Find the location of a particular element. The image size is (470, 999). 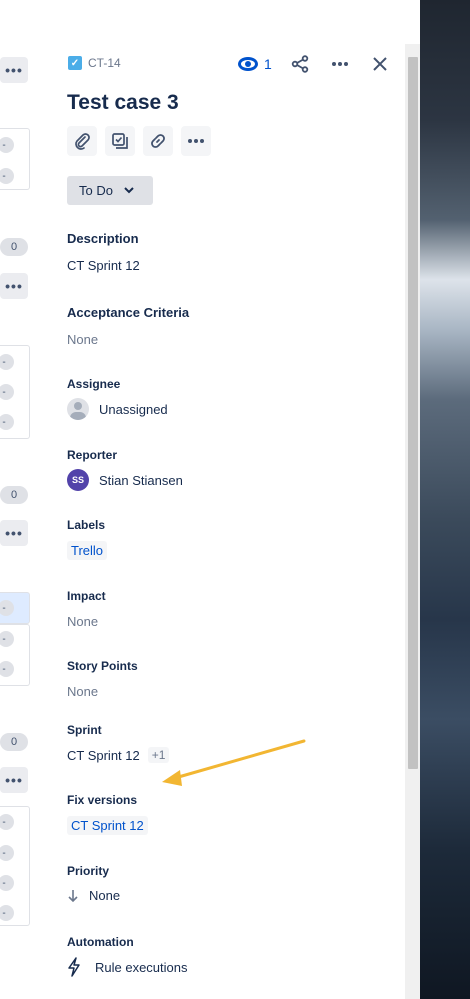

assignee-field: Unassigned is located at coordinates (117, 409).